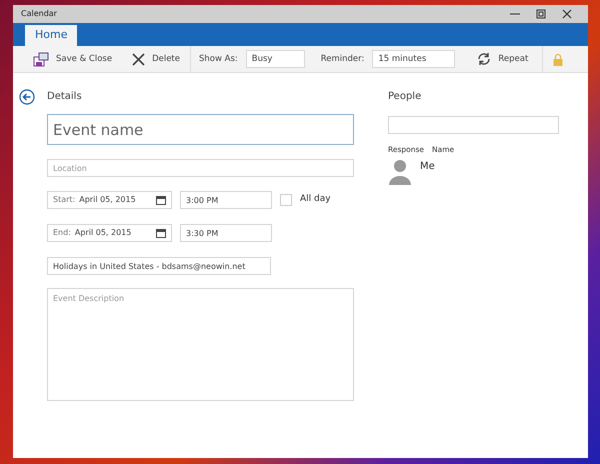 This screenshot has height=464, width=600. What do you see at coordinates (275, 59) in the screenshot?
I see `show-as-field: Busy` at bounding box center [275, 59].